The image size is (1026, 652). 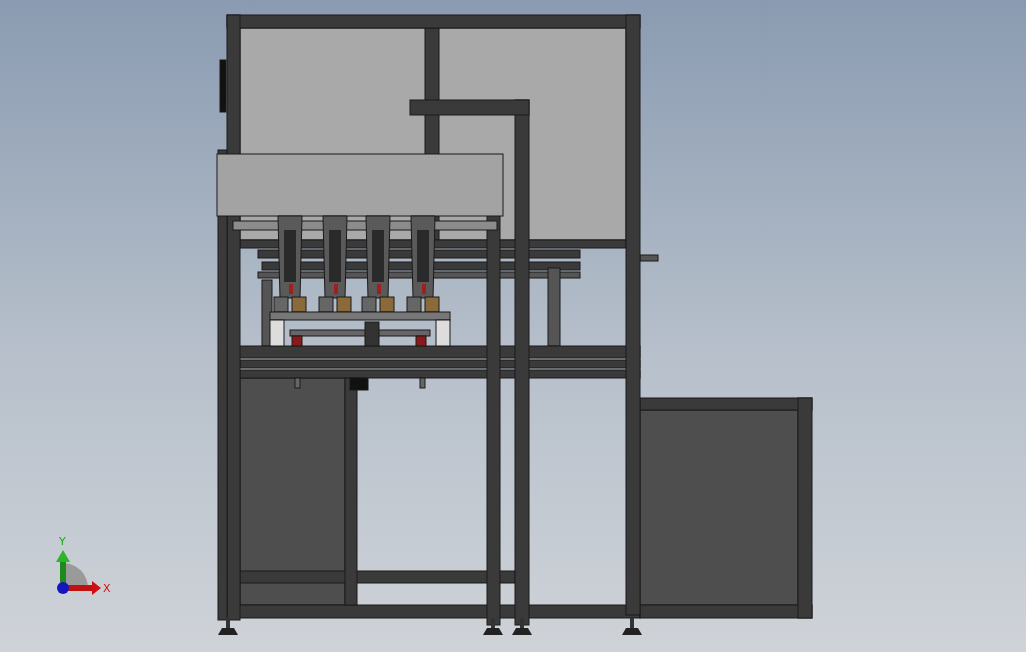 What do you see at coordinates (78, 572) in the screenshot?
I see `axis-triad-icon` at bounding box center [78, 572].